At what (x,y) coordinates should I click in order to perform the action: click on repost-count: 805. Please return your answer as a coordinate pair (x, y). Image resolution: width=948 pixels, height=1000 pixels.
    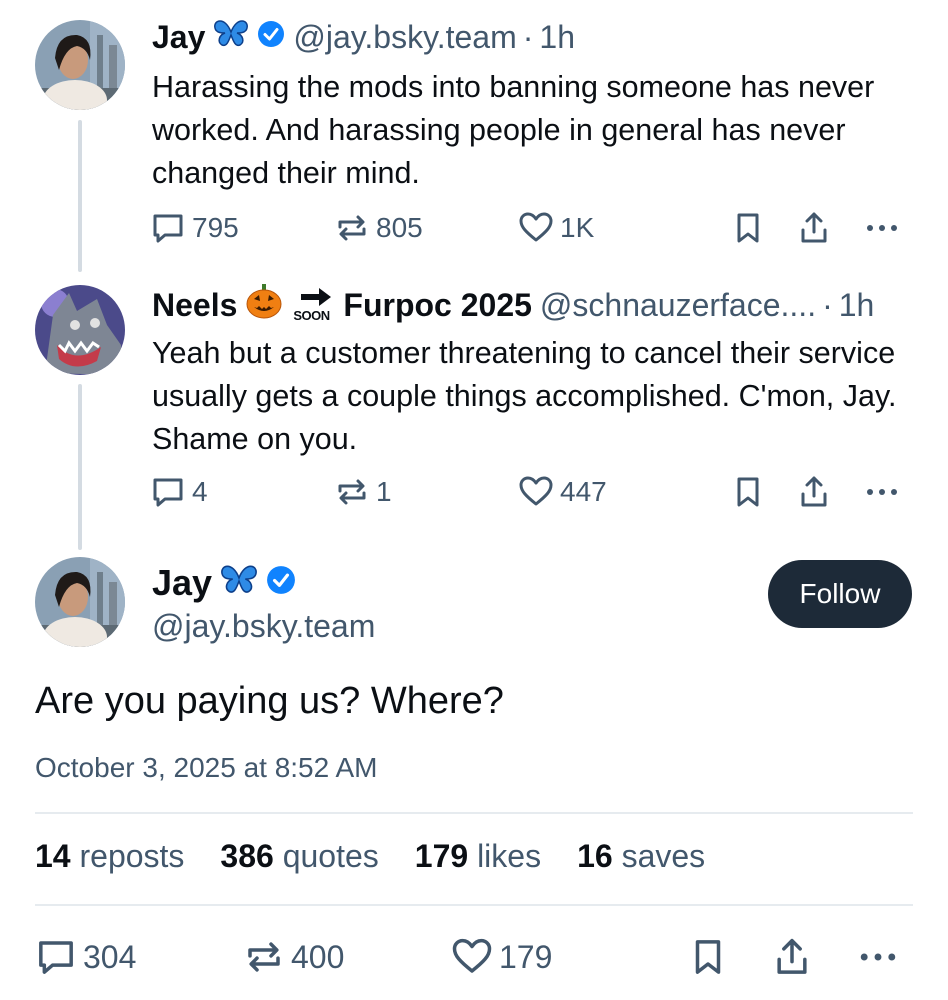
    Looking at the image, I should click on (399, 227).